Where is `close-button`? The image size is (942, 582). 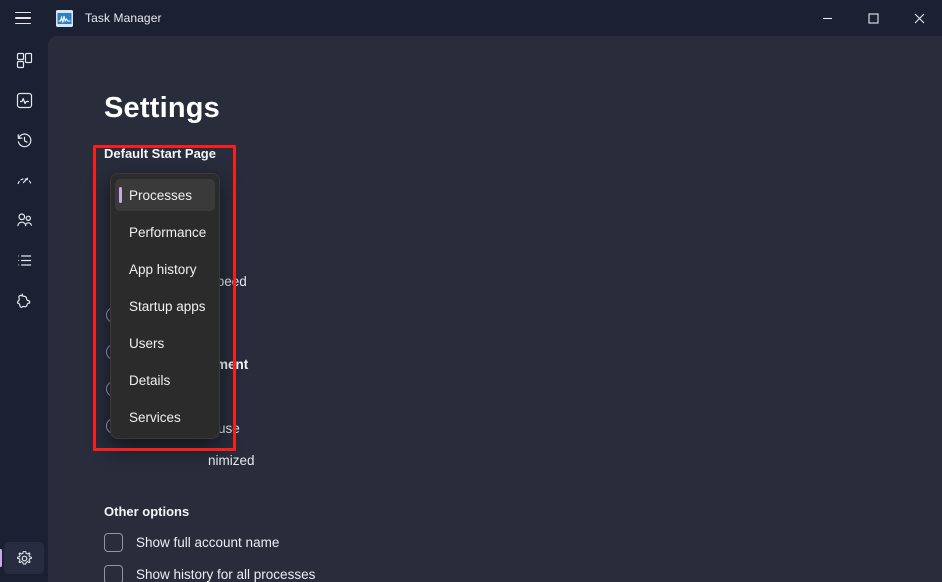 close-button is located at coordinates (919, 18).